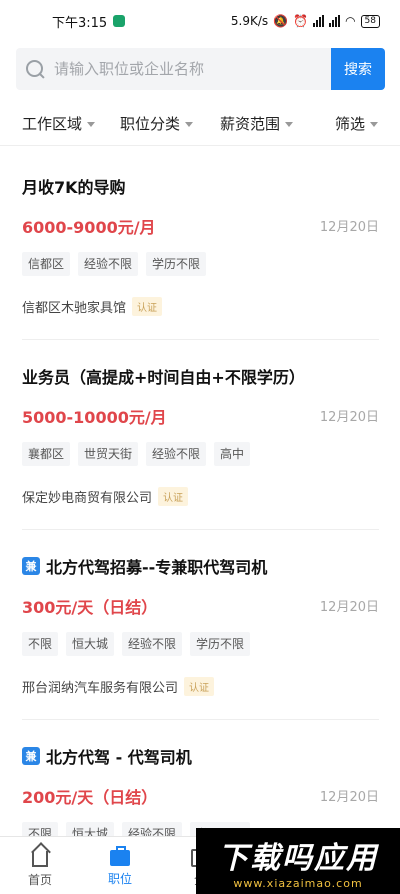  I want to click on job-title: 业务员（高提成+时间自由+不限学历）, so click(200, 376).